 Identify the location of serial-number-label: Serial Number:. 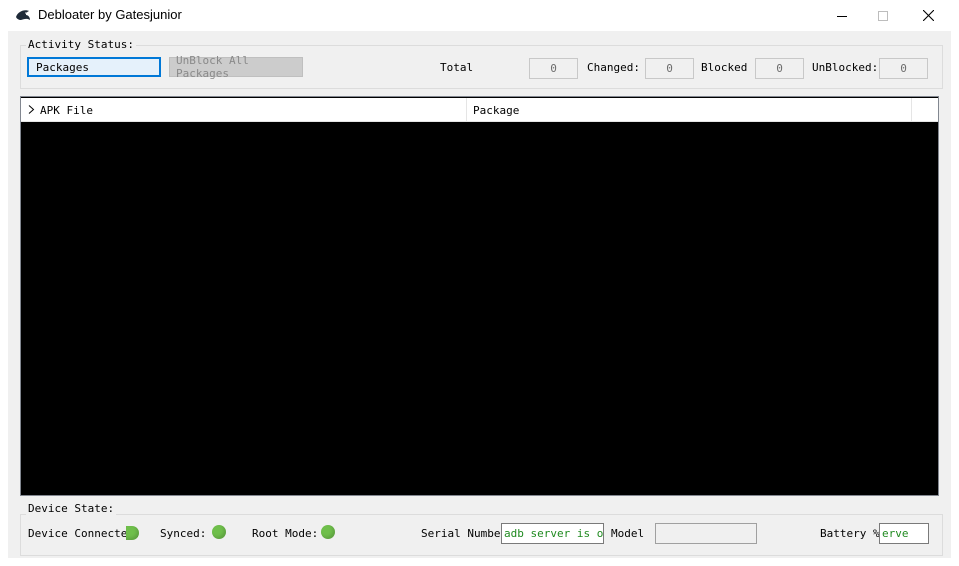
(467, 533).